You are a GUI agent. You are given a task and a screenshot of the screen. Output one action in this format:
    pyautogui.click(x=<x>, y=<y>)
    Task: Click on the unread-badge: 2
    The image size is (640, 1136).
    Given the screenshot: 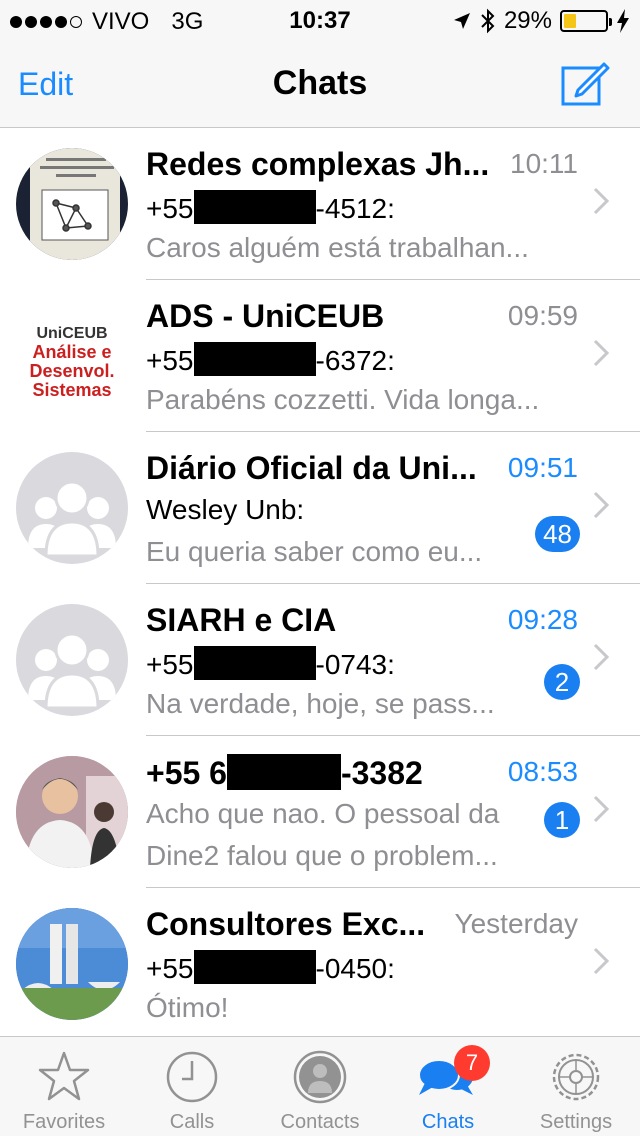 What is the action you would take?
    pyautogui.click(x=562, y=682)
    